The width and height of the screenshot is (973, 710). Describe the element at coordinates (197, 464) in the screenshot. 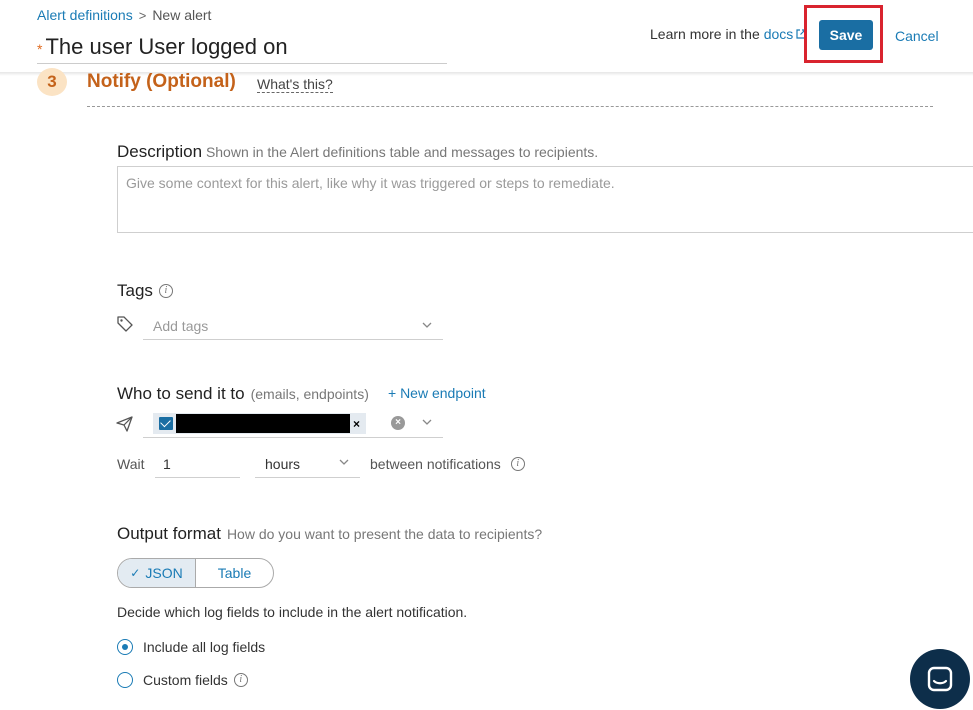

I see `wait-value-input` at that location.